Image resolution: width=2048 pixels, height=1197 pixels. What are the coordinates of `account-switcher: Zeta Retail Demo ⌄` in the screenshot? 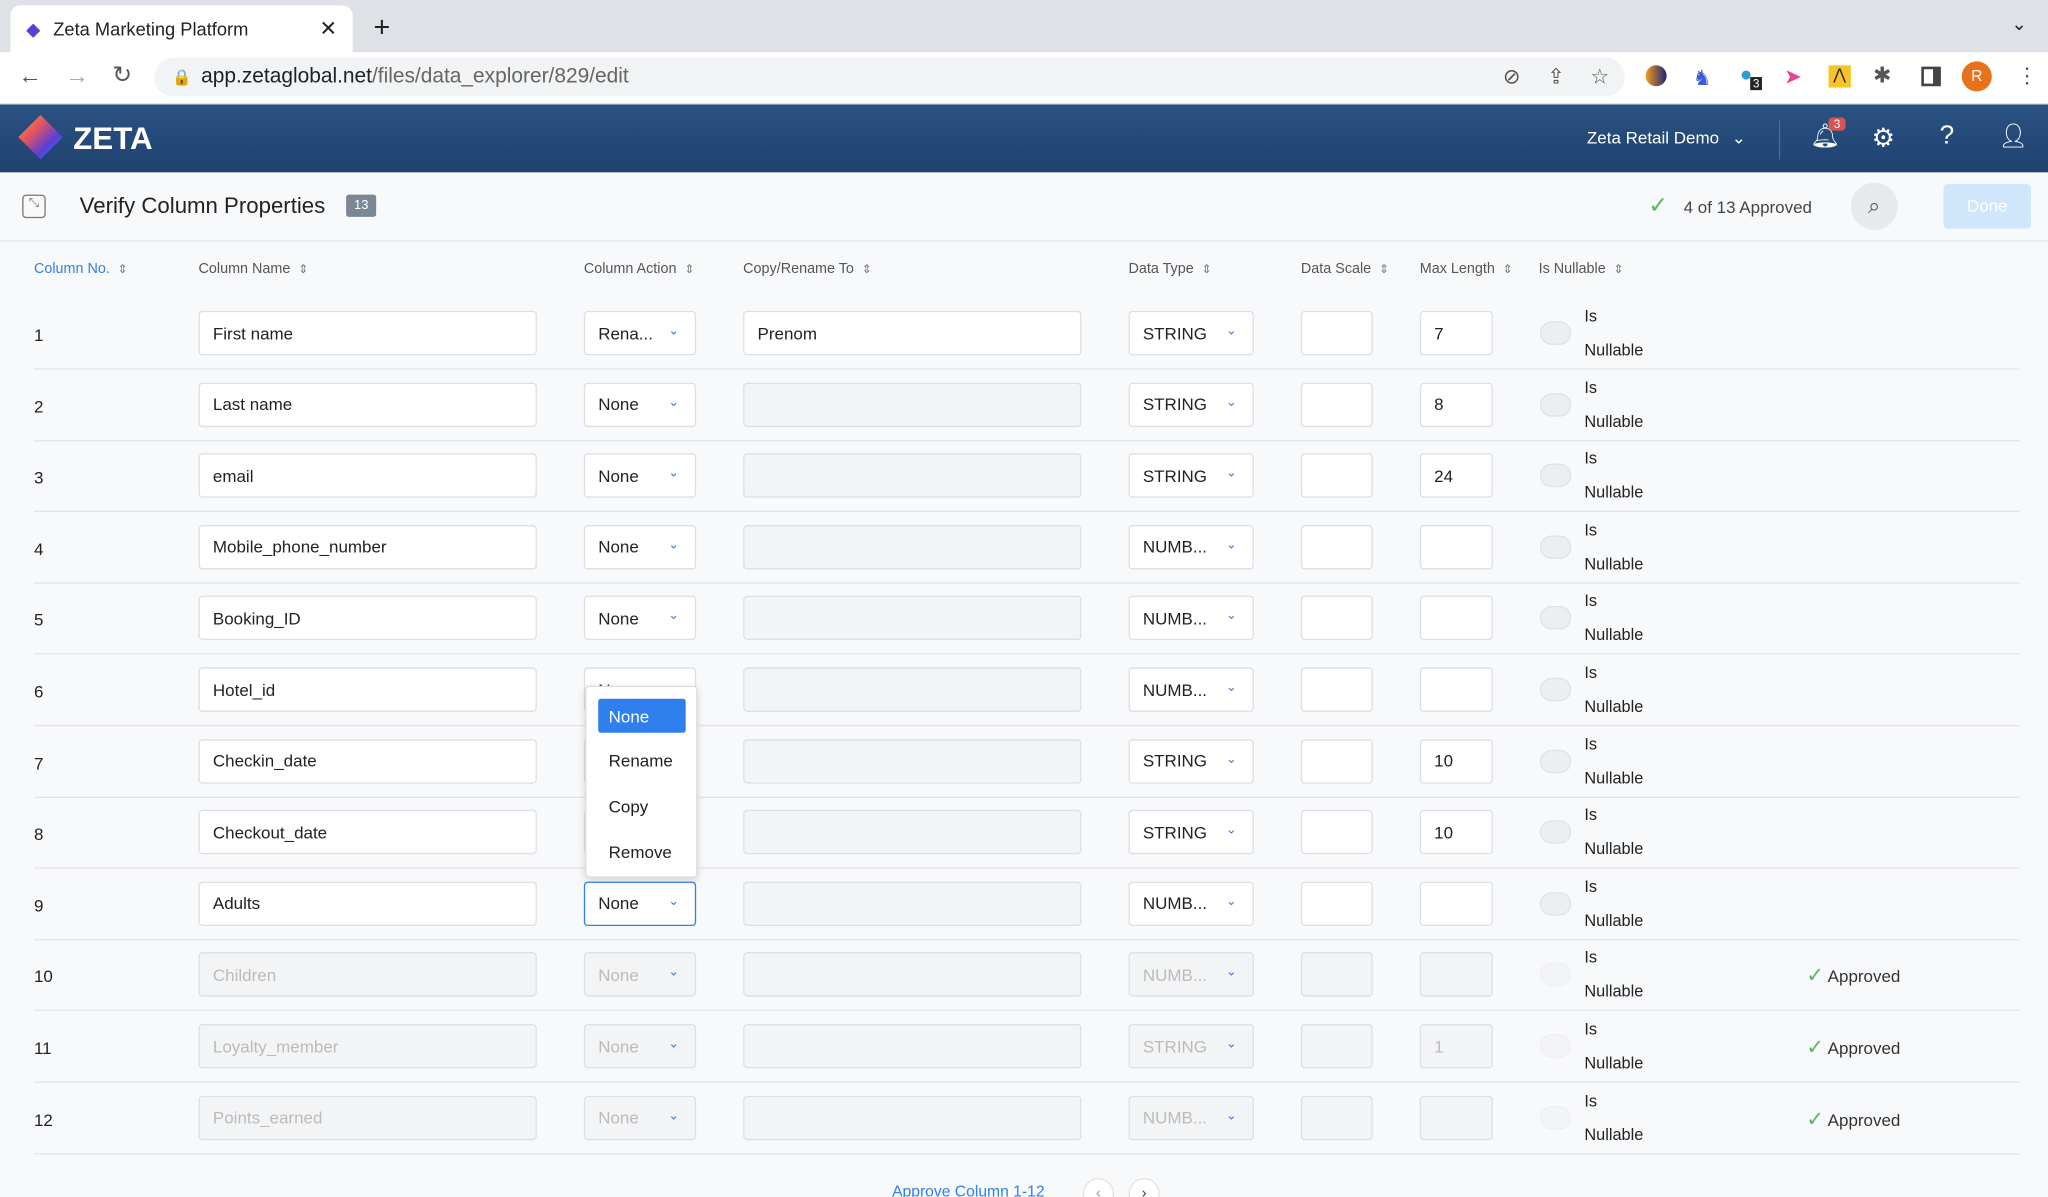 It's located at (1666, 138).